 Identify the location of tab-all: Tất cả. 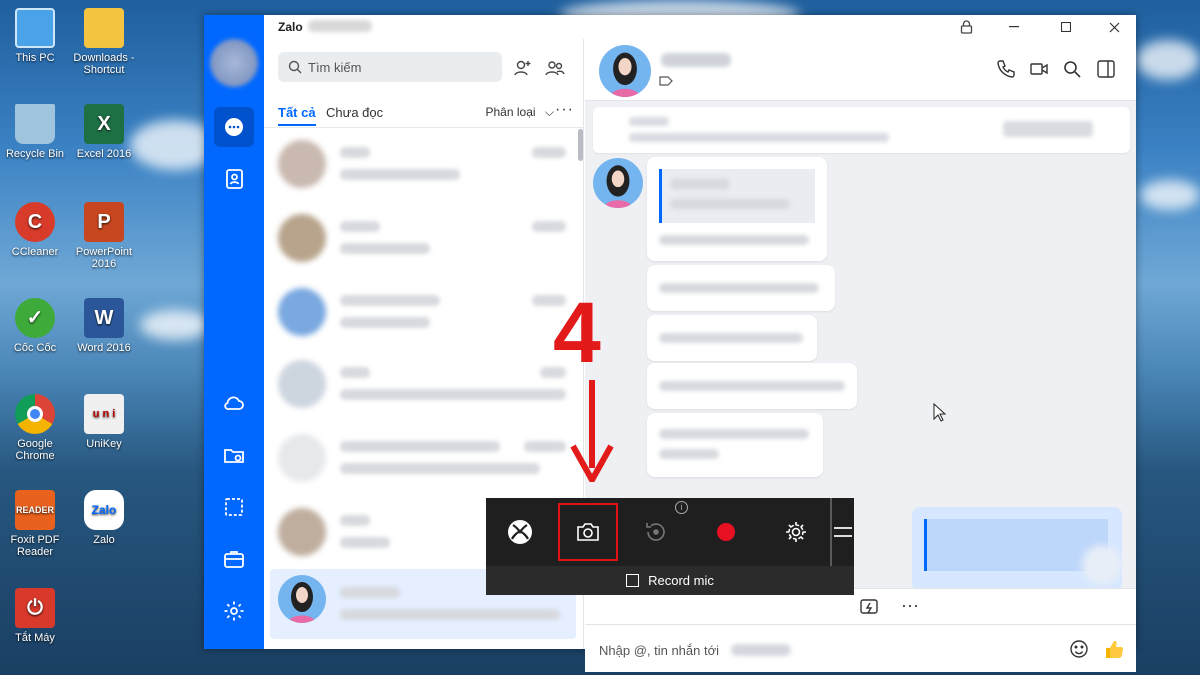
(297, 115).